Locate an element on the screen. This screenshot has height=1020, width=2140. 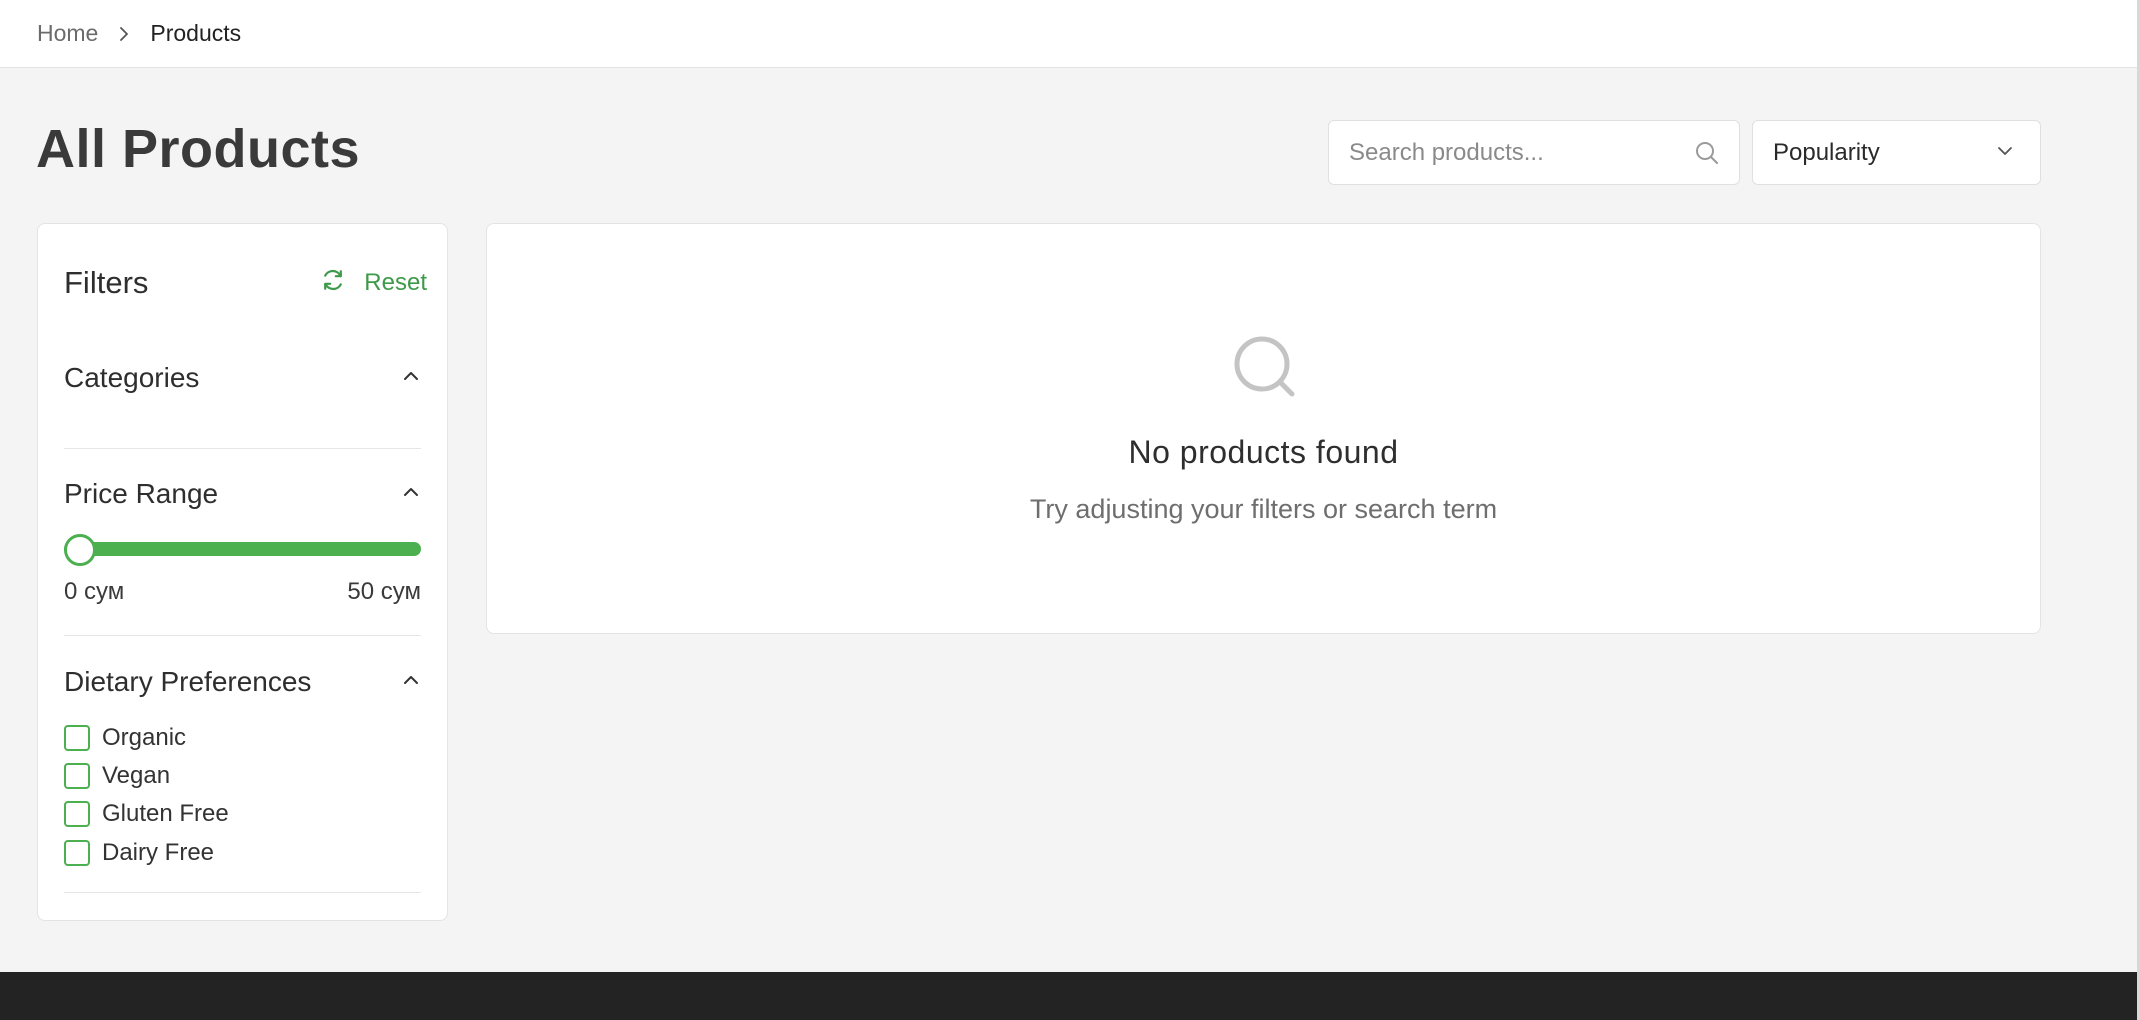
dietary-option-gluten-free: Gluten Free is located at coordinates (146, 814).